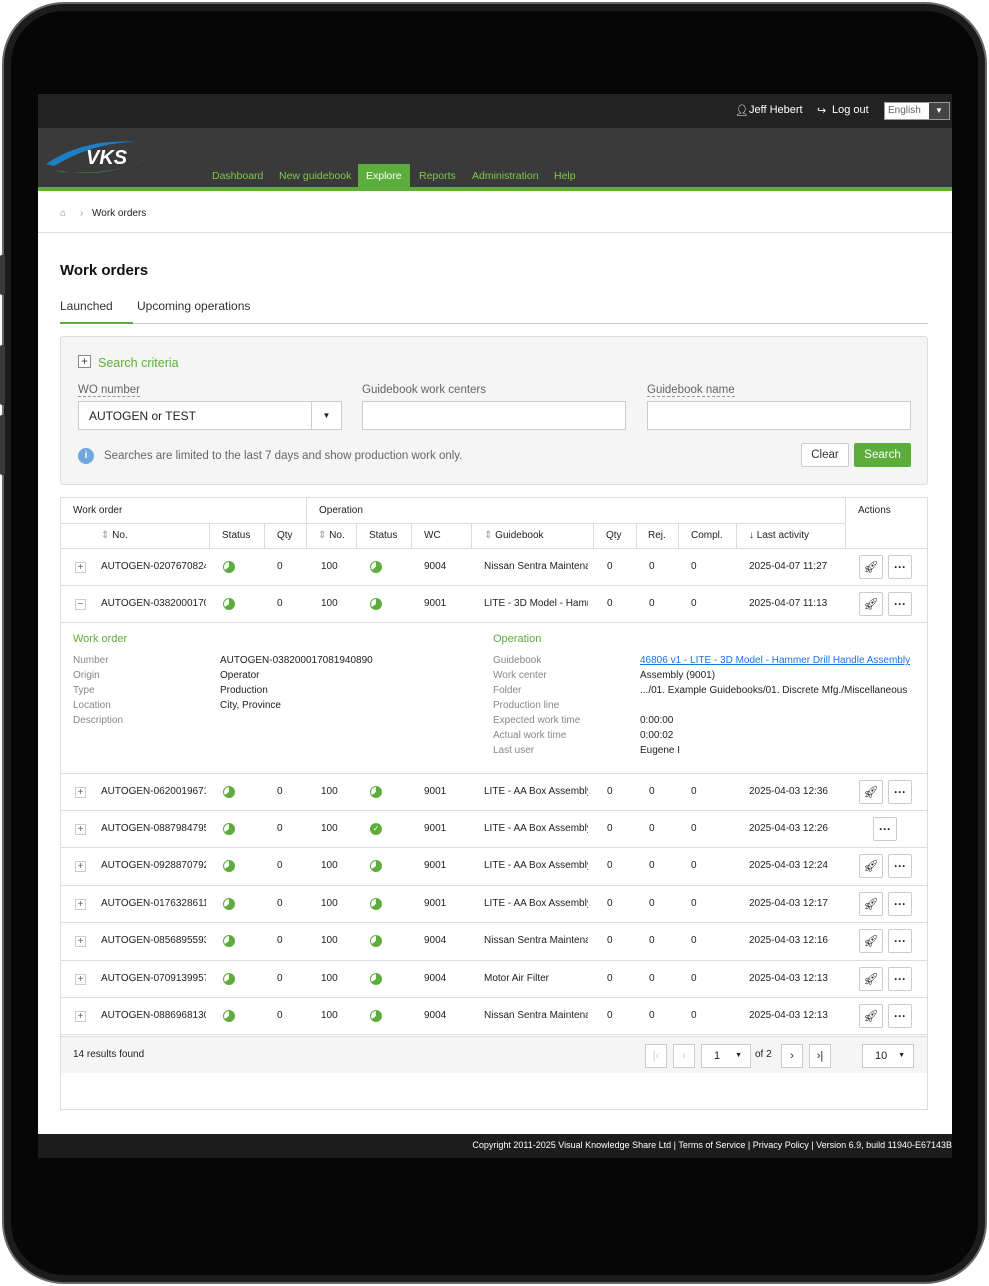 The width and height of the screenshot is (989, 1286). I want to click on detail-key: Expected work time, so click(537, 720).